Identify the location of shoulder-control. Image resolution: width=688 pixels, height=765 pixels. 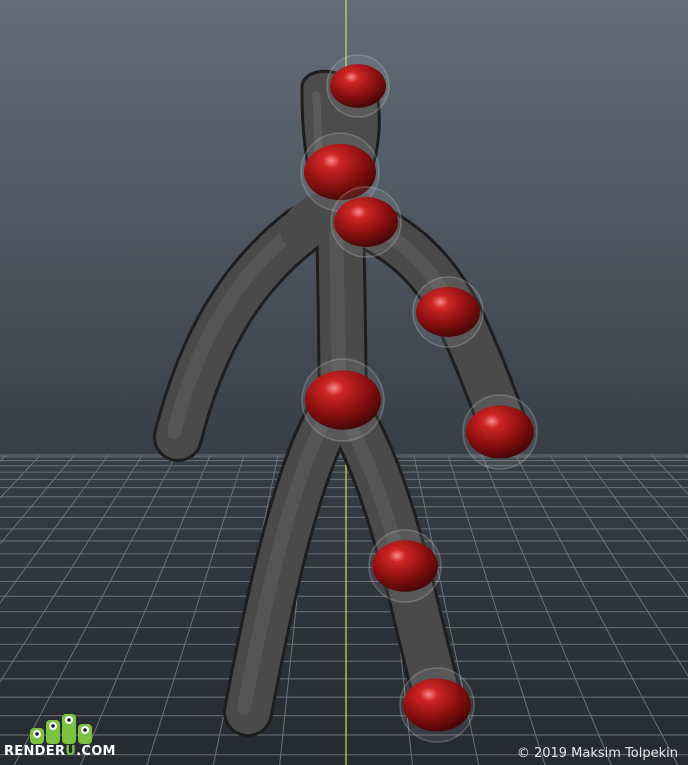
(366, 222).